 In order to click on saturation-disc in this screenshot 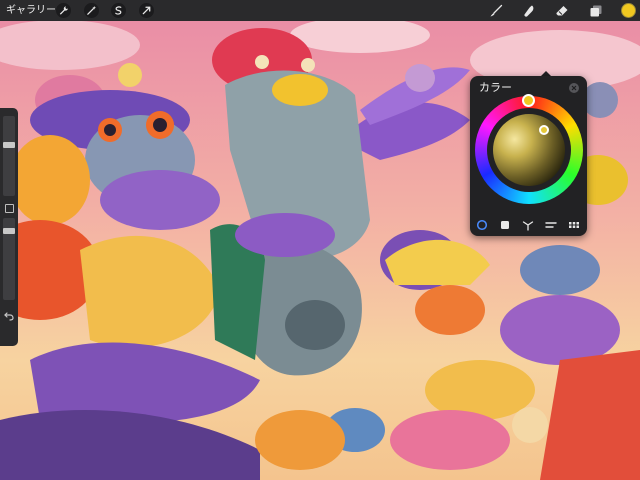, I will do `click(529, 150)`.